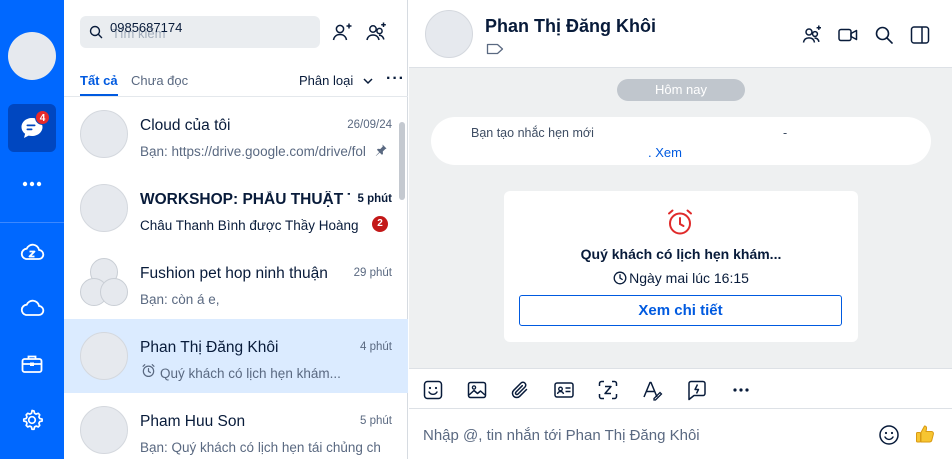 The image size is (952, 459). Describe the element at coordinates (620, 278) in the screenshot. I see `clock-icon` at that location.